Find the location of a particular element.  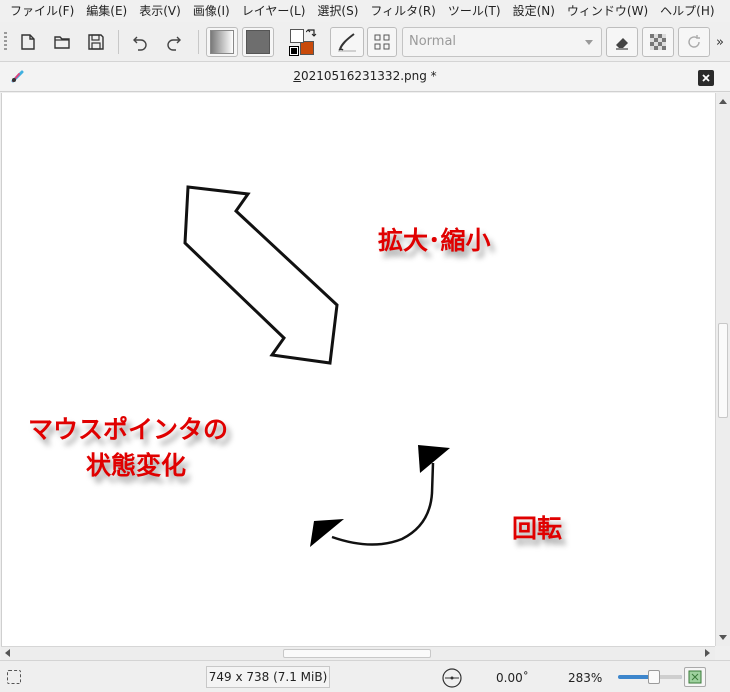

checkerboard-icon is located at coordinates (658, 42).